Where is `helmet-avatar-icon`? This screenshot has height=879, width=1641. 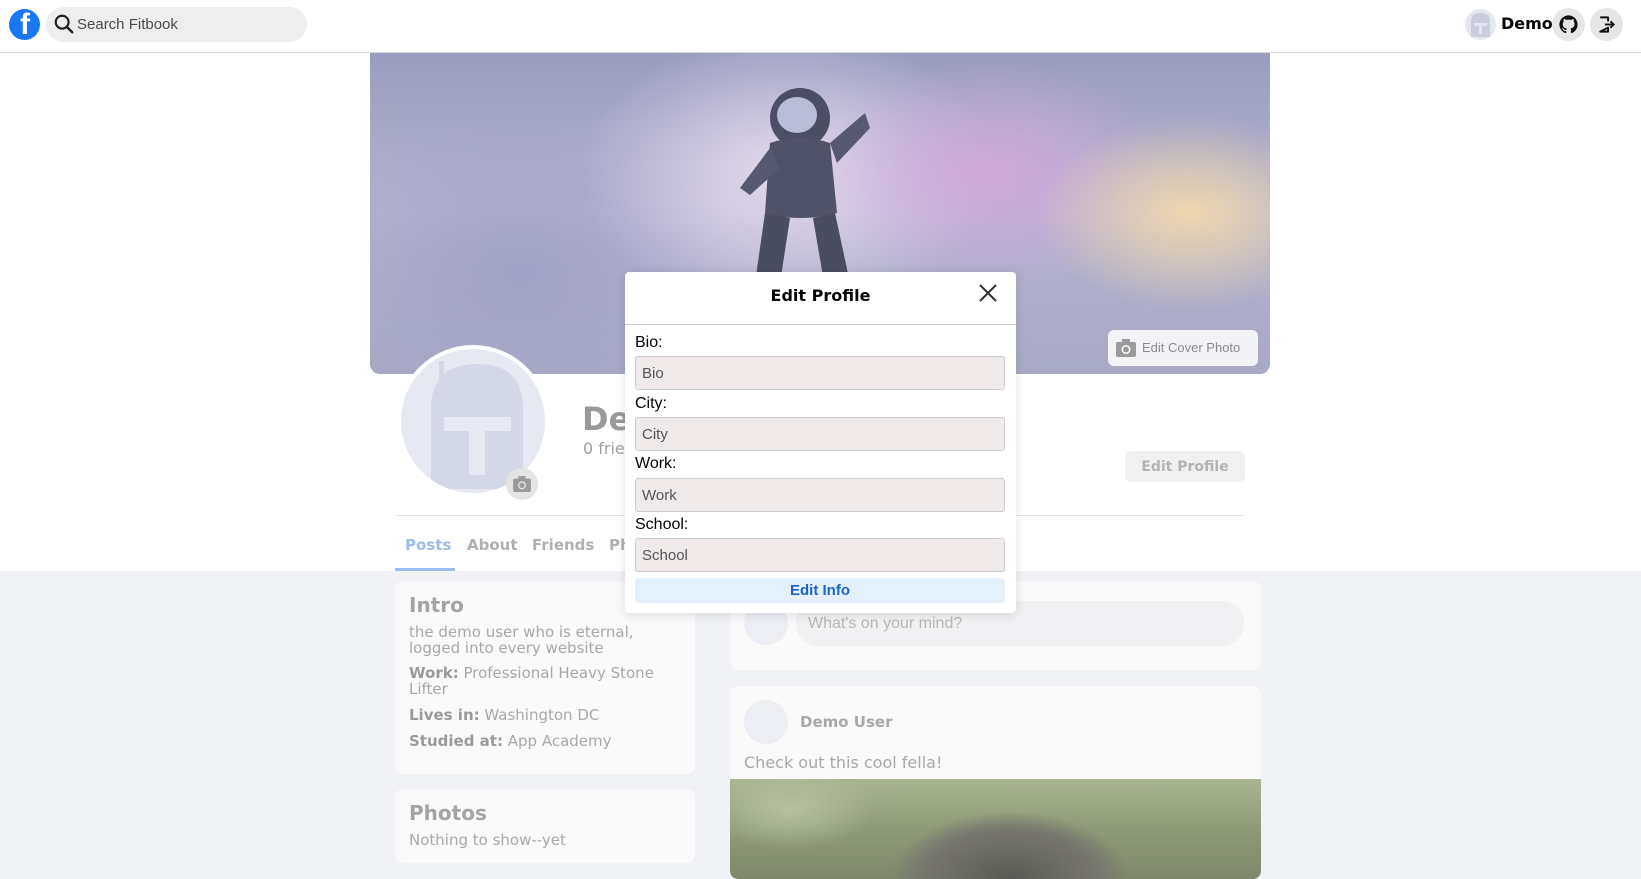
helmet-avatar-icon is located at coordinates (1480, 25).